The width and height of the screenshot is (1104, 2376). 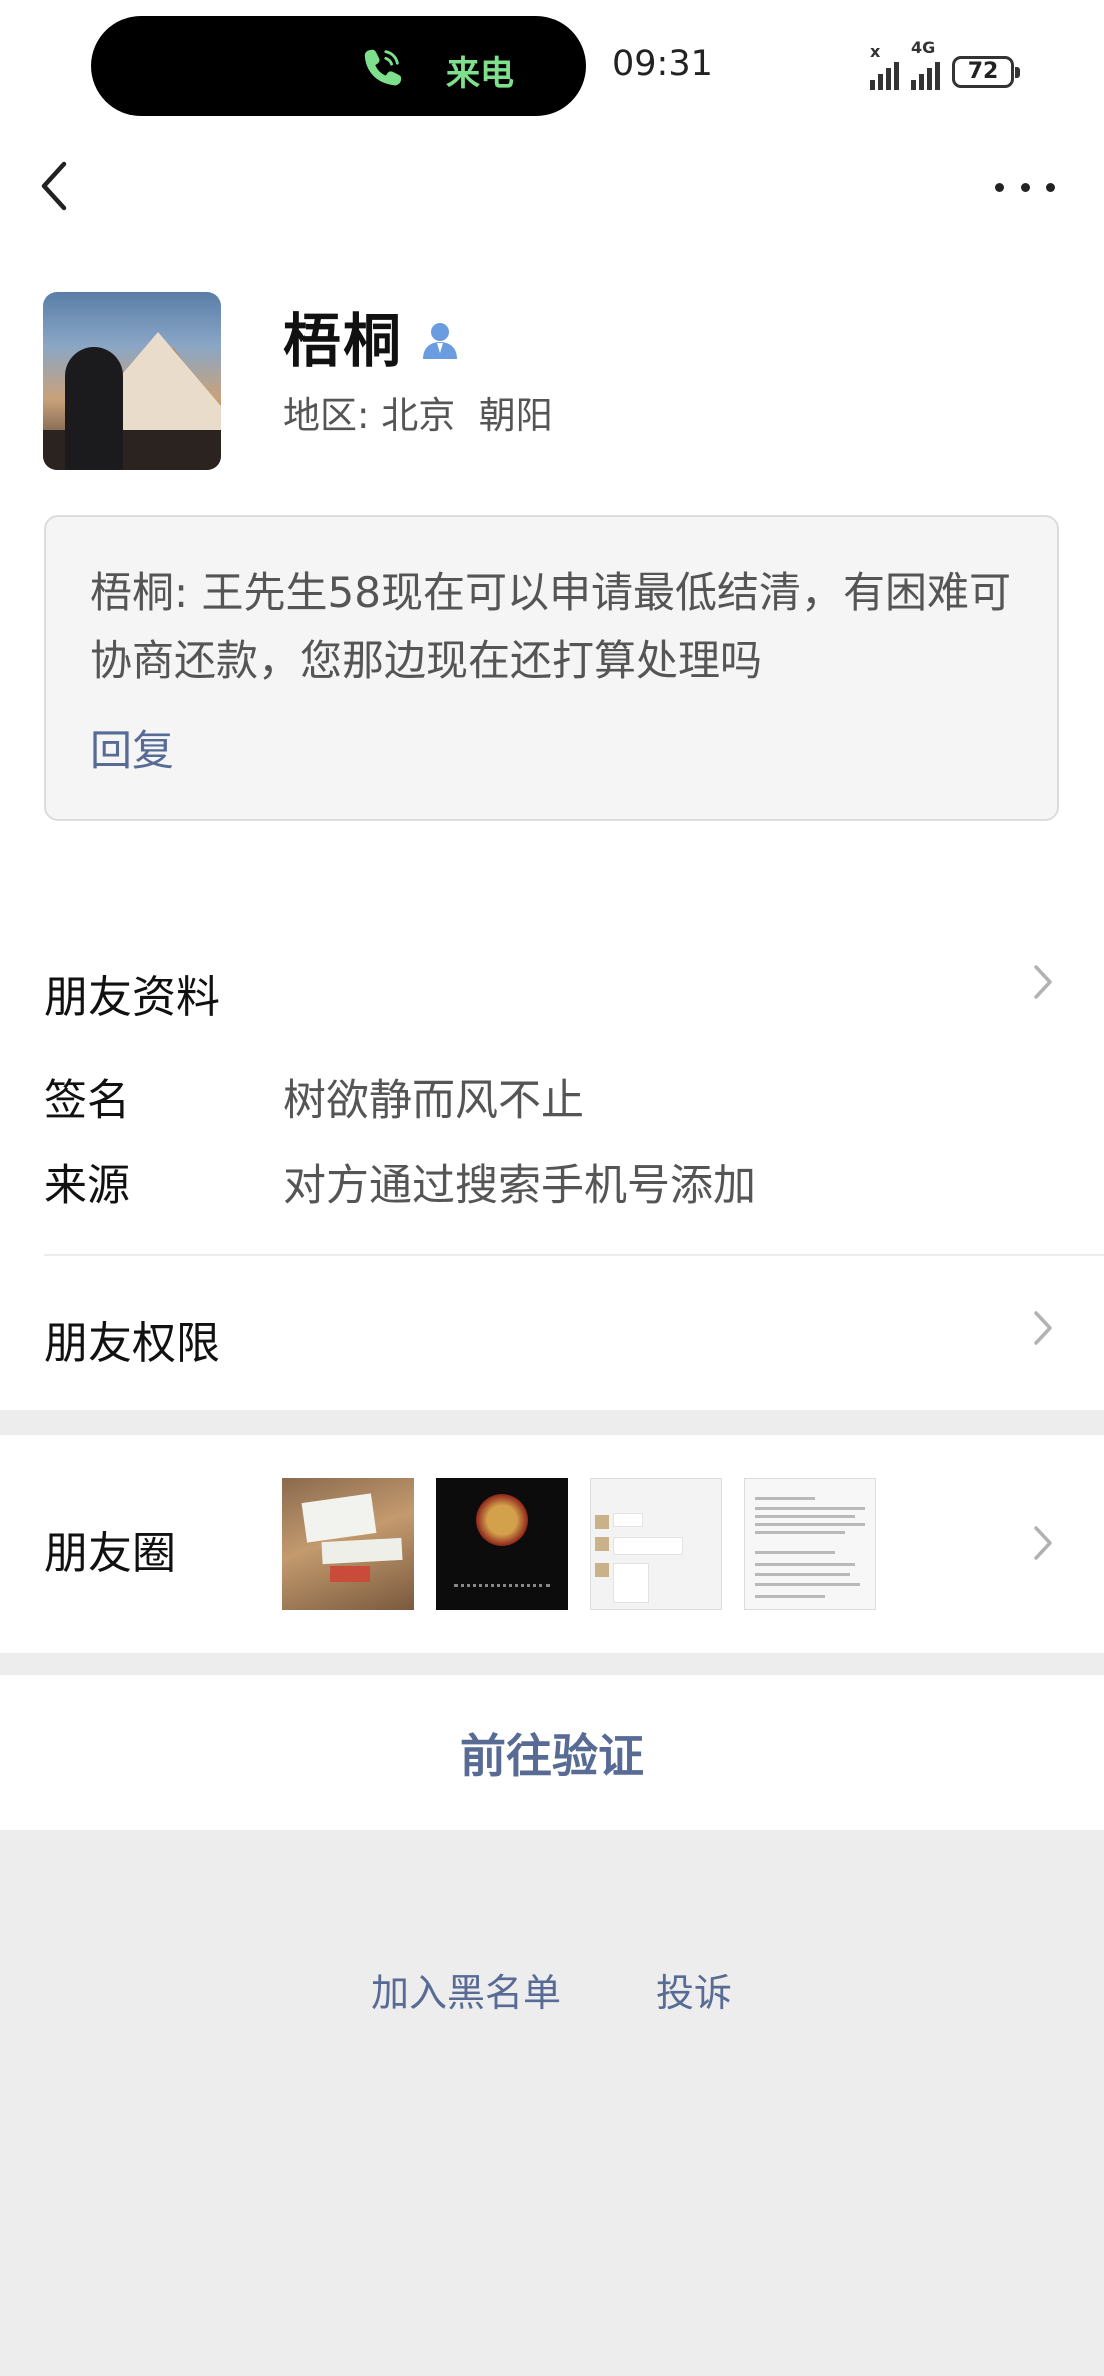 What do you see at coordinates (132, 1343) in the screenshot?
I see `permissions-title: 朋友权限` at bounding box center [132, 1343].